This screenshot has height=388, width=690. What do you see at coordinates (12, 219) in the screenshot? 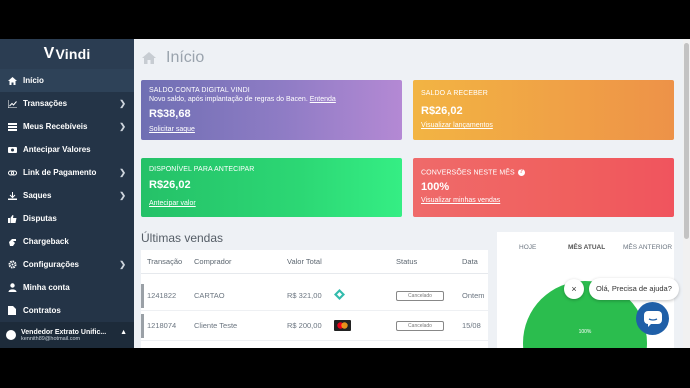
I see `thumbs-icon` at bounding box center [12, 219].